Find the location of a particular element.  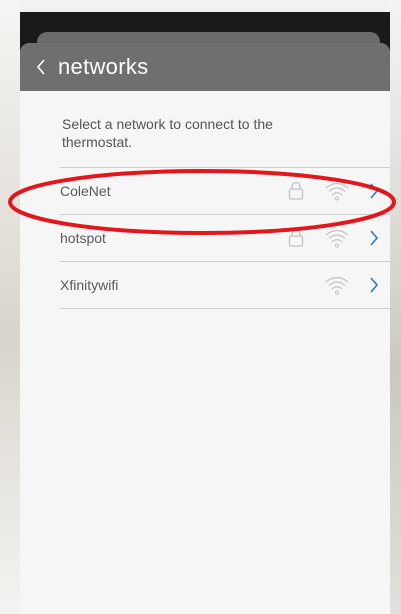

back-button is located at coordinates (41, 67).